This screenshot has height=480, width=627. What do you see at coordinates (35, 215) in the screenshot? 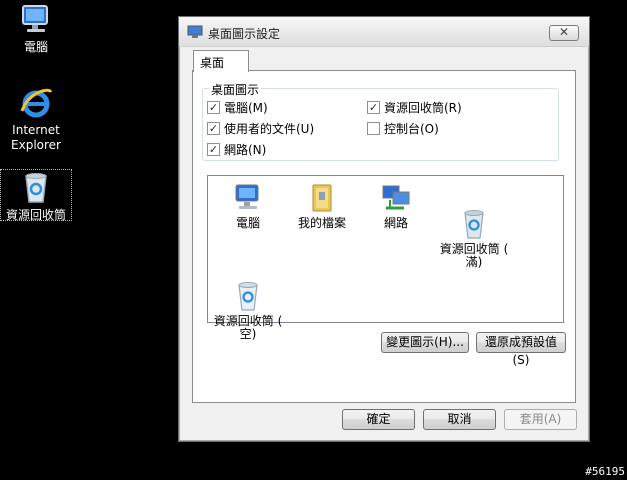
I see `desktop-icon-label: 資源回收筒` at bounding box center [35, 215].